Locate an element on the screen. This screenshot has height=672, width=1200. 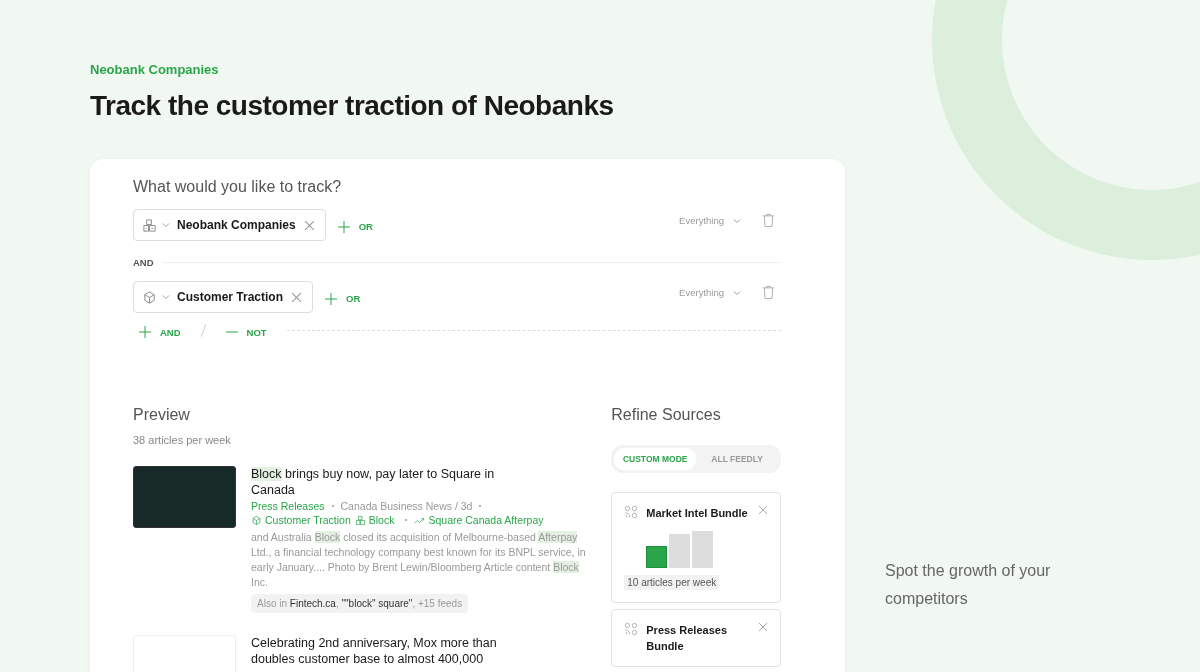
topic-tag: Block is located at coordinates (374, 520).